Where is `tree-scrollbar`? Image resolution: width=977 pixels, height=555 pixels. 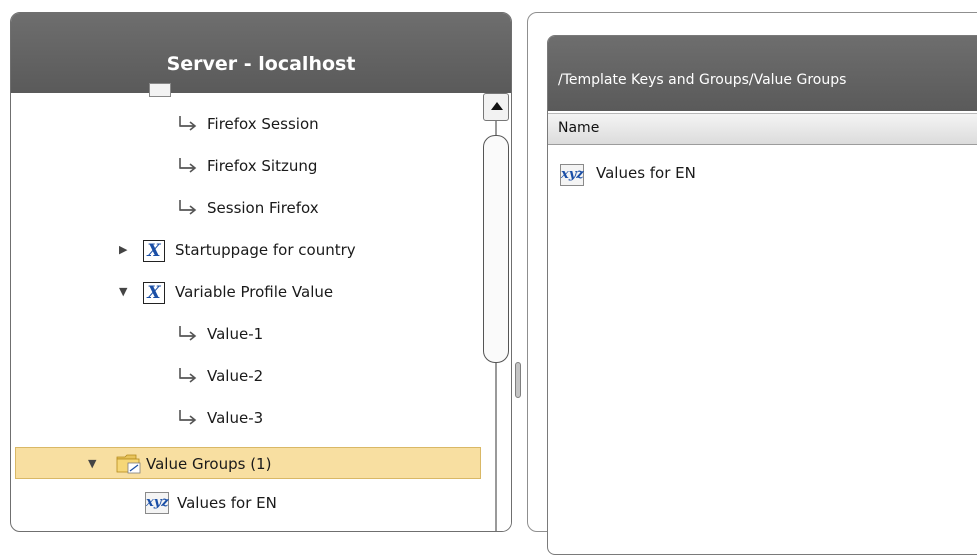
tree-scrollbar is located at coordinates (496, 312).